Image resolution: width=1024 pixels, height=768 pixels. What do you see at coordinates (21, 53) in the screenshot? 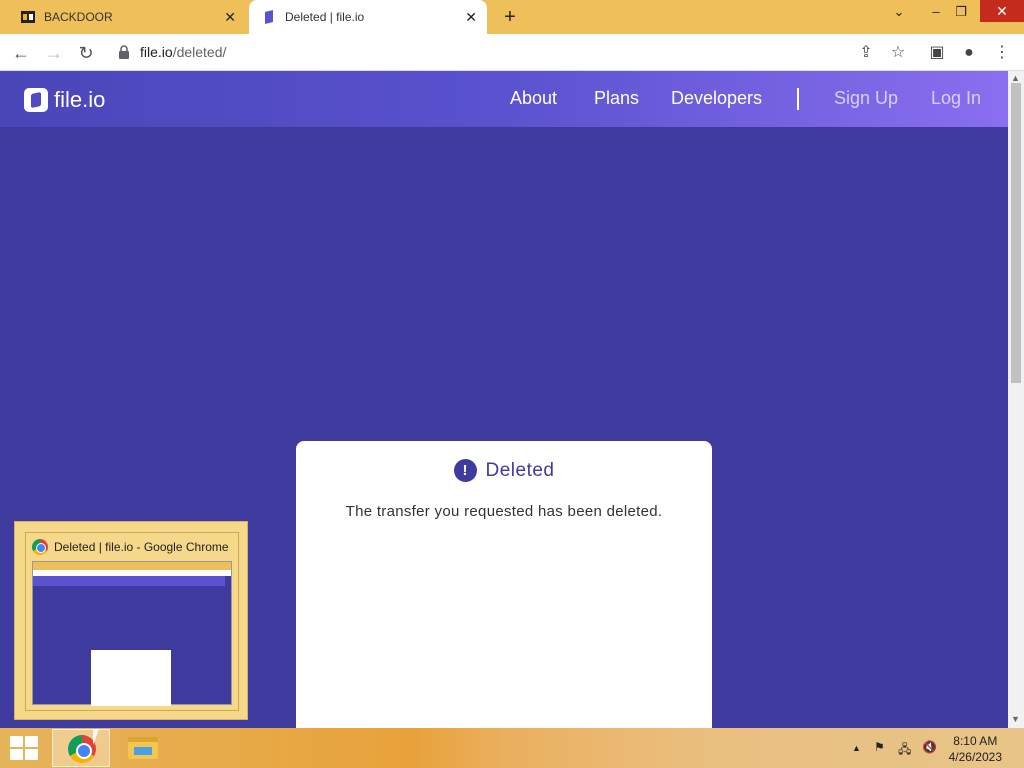
I see `back-arrow-icon: ←` at bounding box center [21, 53].